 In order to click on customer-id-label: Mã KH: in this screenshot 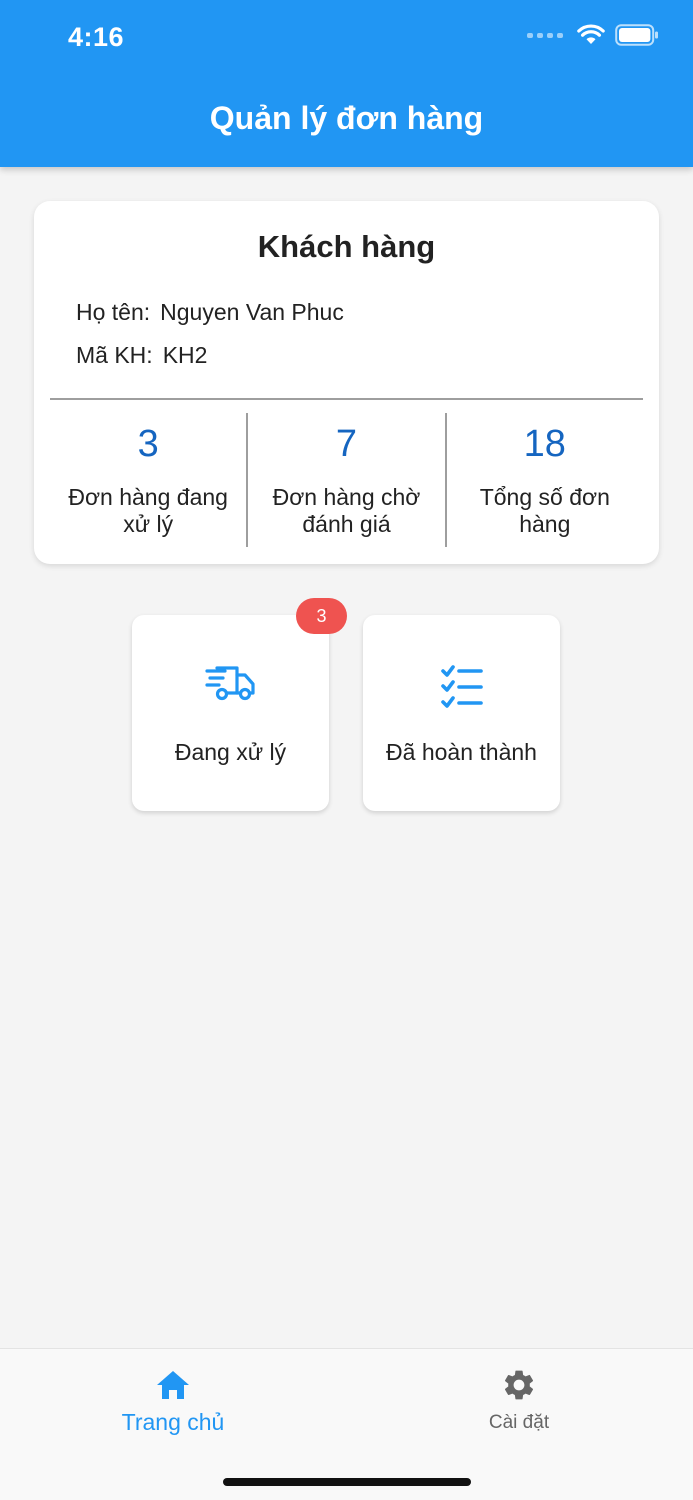, I will do `click(114, 355)`.